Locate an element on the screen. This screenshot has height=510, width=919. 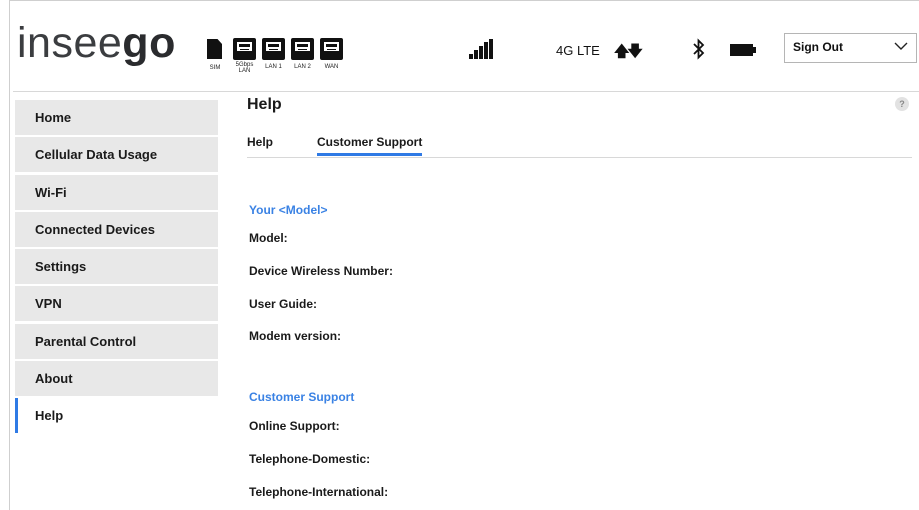
field-modem-version: Modem version: is located at coordinates (295, 336).